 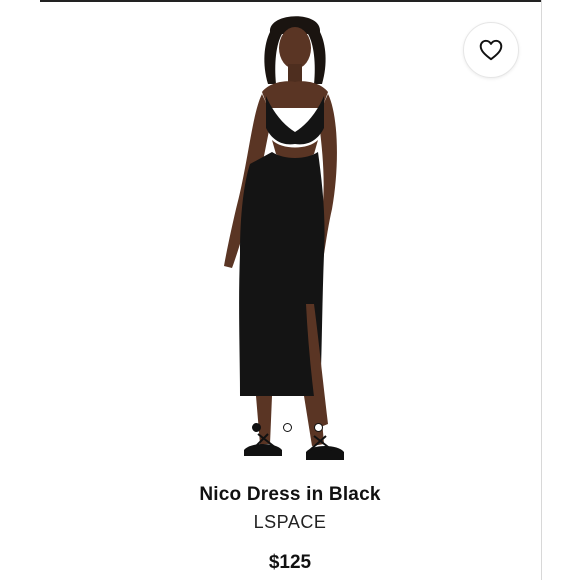 What do you see at coordinates (290, 522) in the screenshot?
I see `product-brand: LSPACE` at bounding box center [290, 522].